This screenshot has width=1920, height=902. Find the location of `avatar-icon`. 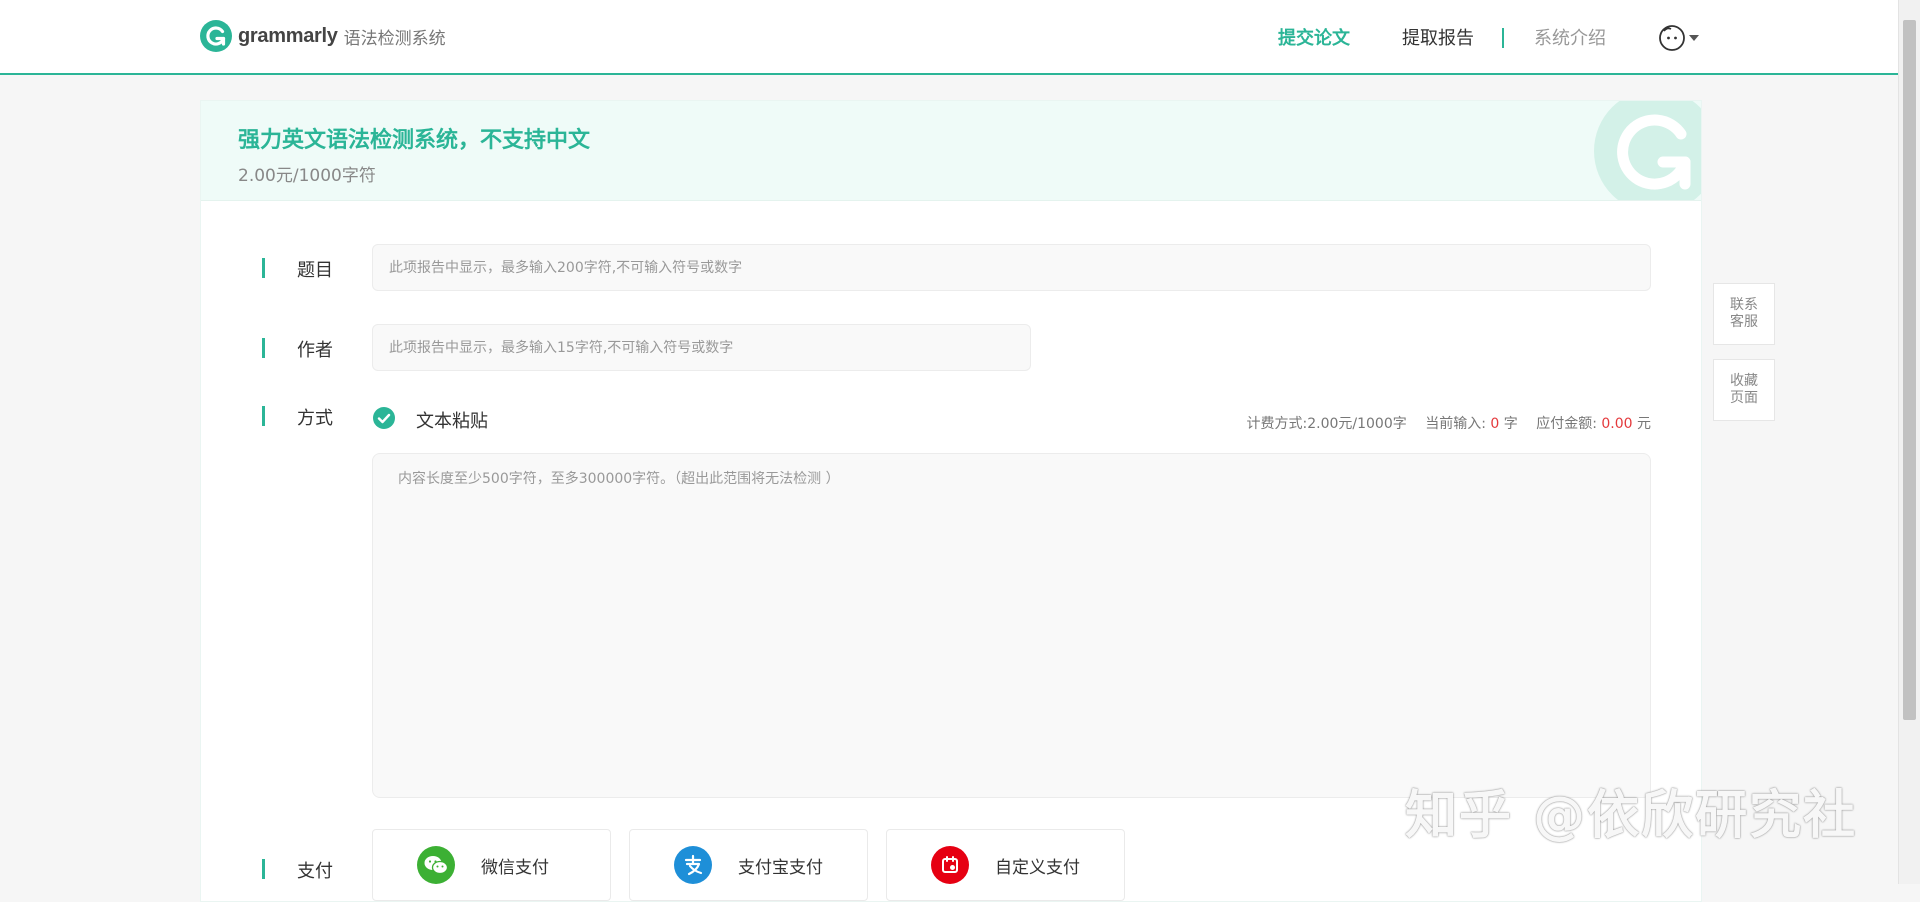

avatar-icon is located at coordinates (1672, 38).